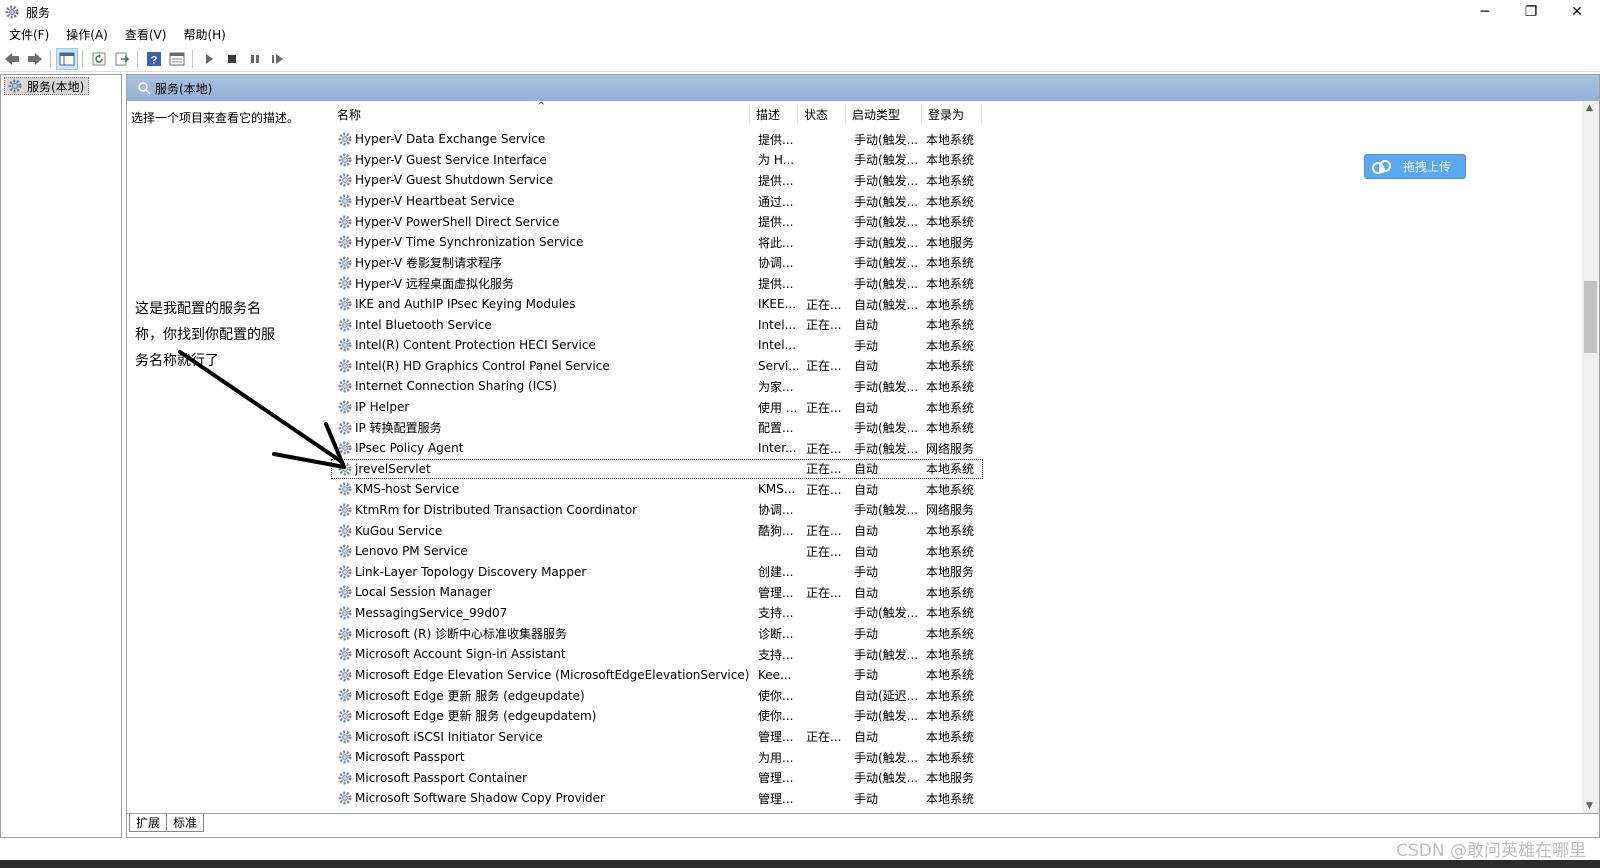  I want to click on help-icon: ?, so click(154, 58).